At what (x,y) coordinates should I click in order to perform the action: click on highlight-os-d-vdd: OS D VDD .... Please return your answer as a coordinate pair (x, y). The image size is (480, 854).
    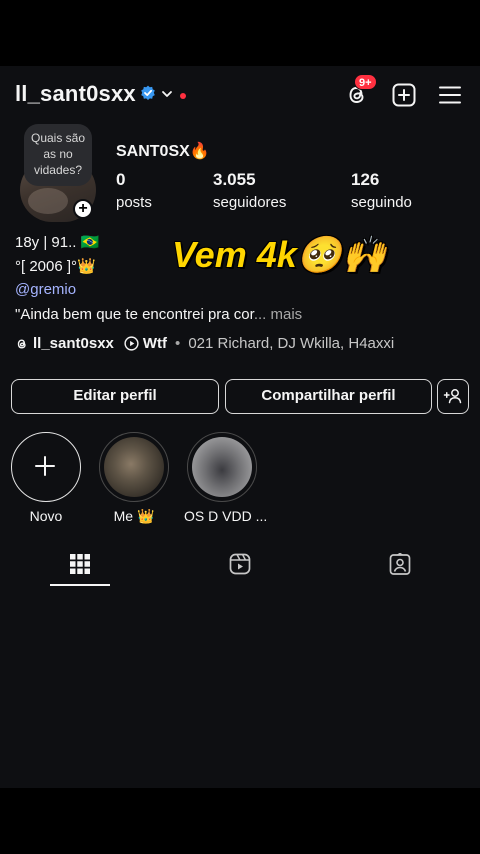
    Looking at the image, I should click on (226, 478).